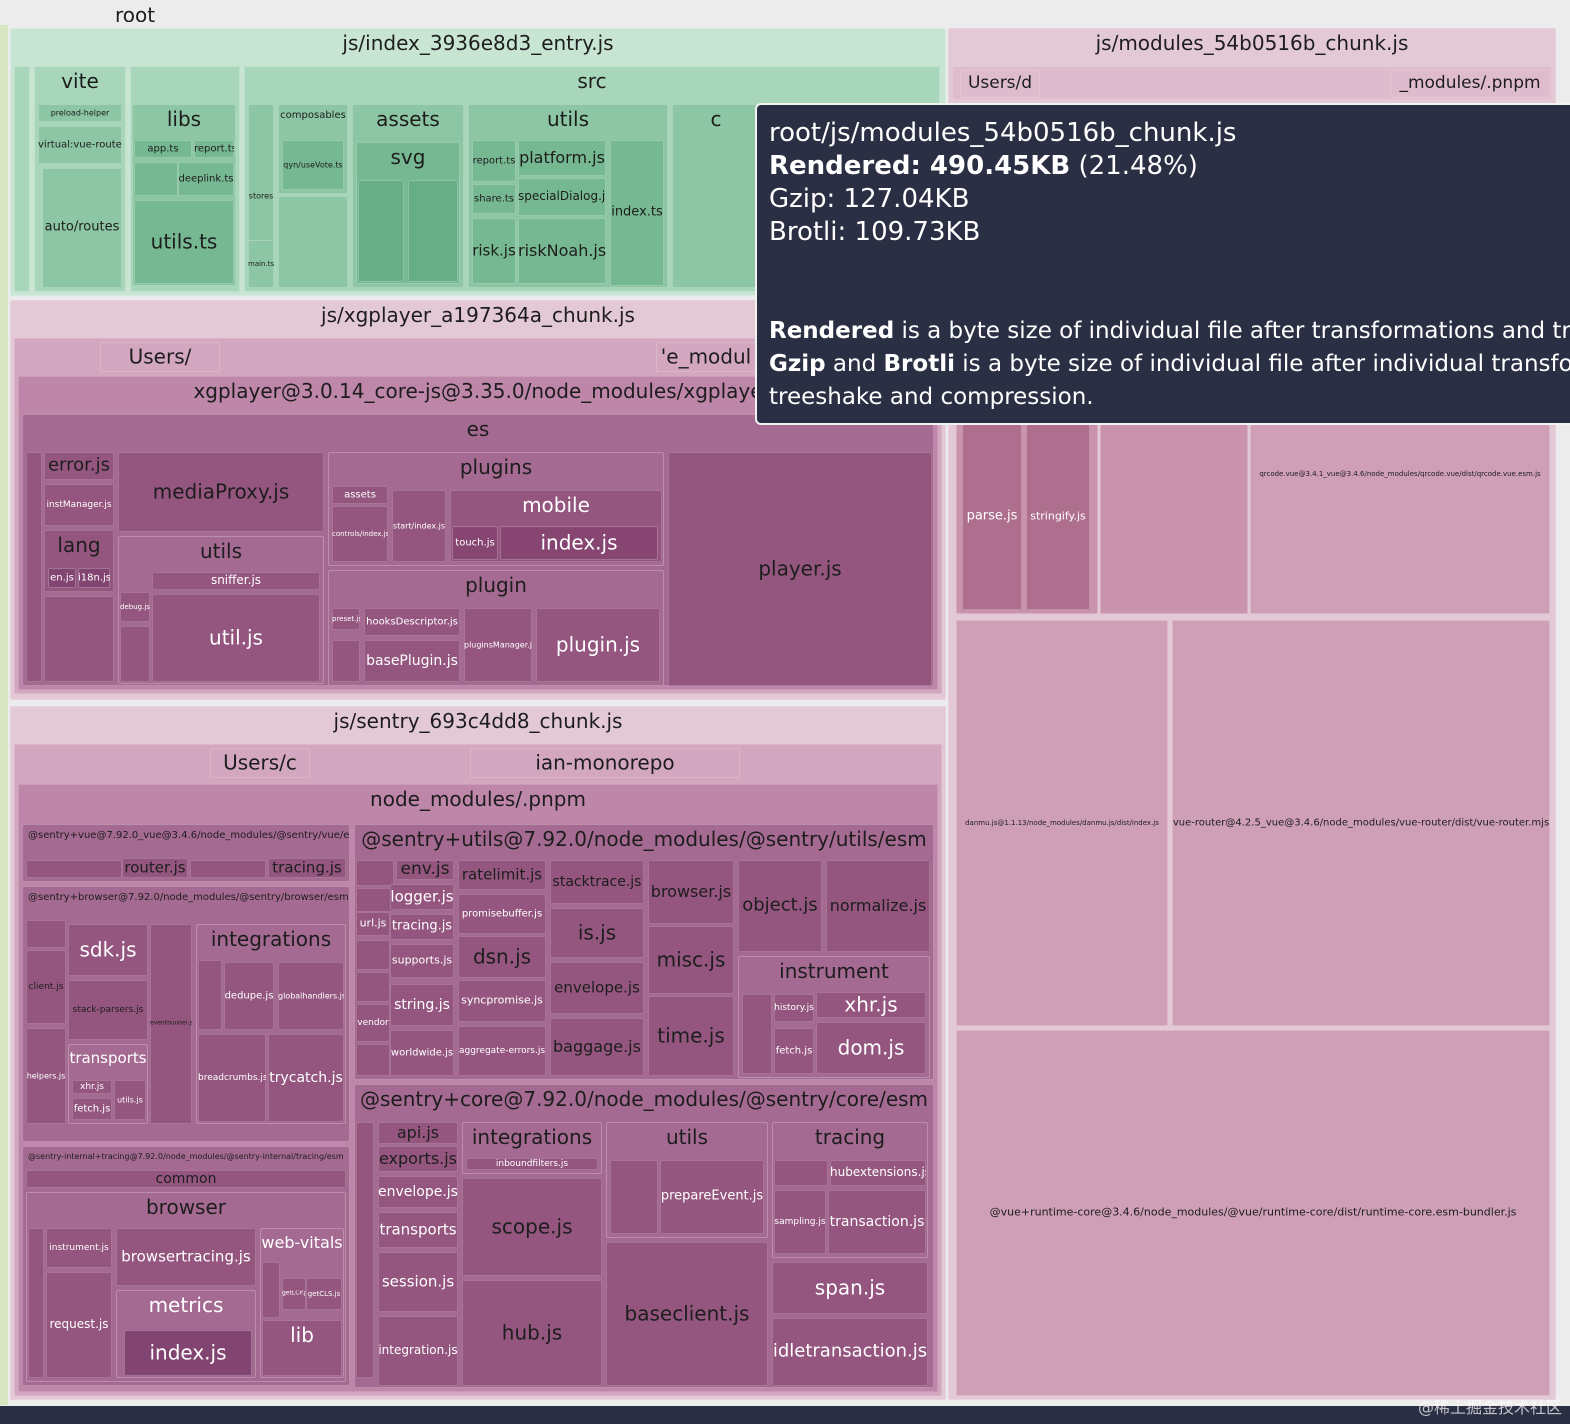  What do you see at coordinates (494, 251) in the screenshot?
I see `file-risk-js: risk.js` at bounding box center [494, 251].